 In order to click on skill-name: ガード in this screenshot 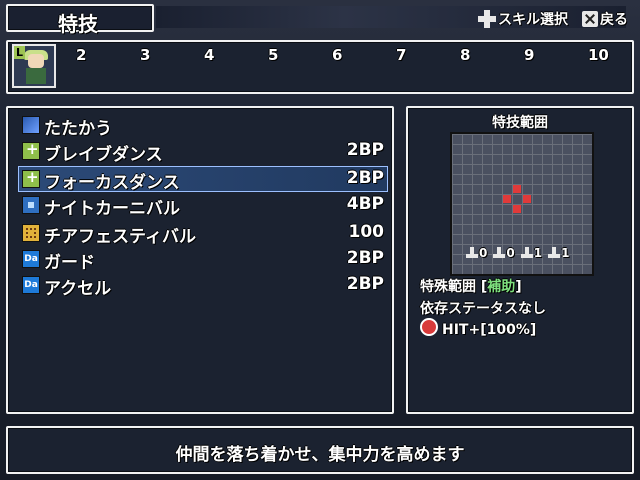, I will do `click(69, 263)`.